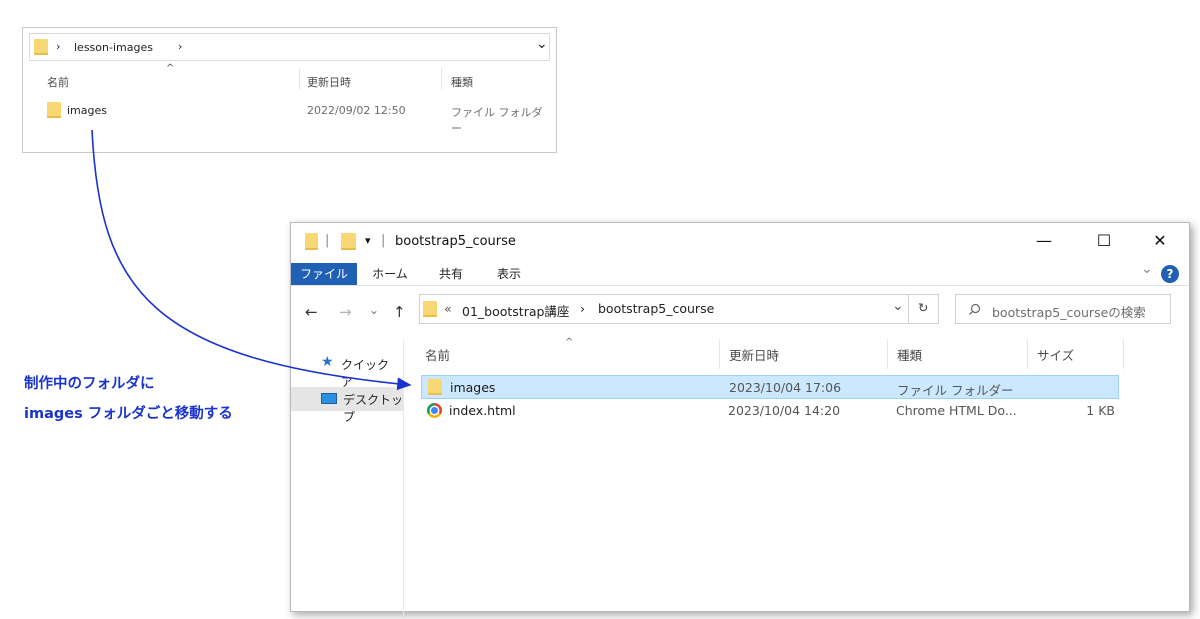  Describe the element at coordinates (251, 260) in the screenshot. I see `move-arrow` at that location.